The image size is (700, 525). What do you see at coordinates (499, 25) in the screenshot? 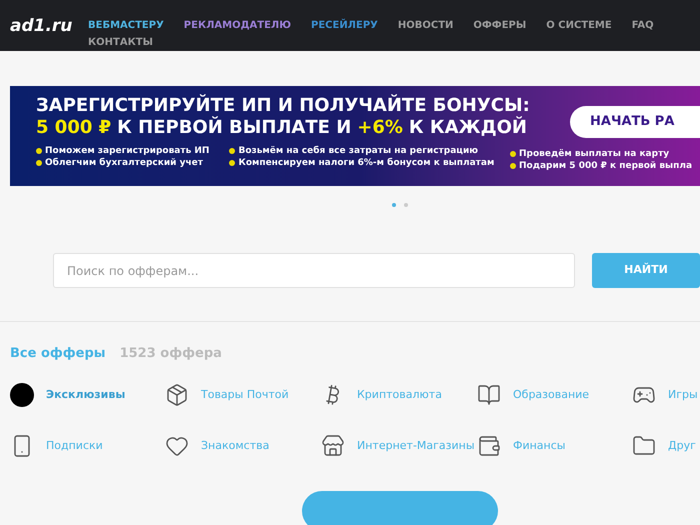
I see `nav-link: ОФФЕРЫ` at bounding box center [499, 25].